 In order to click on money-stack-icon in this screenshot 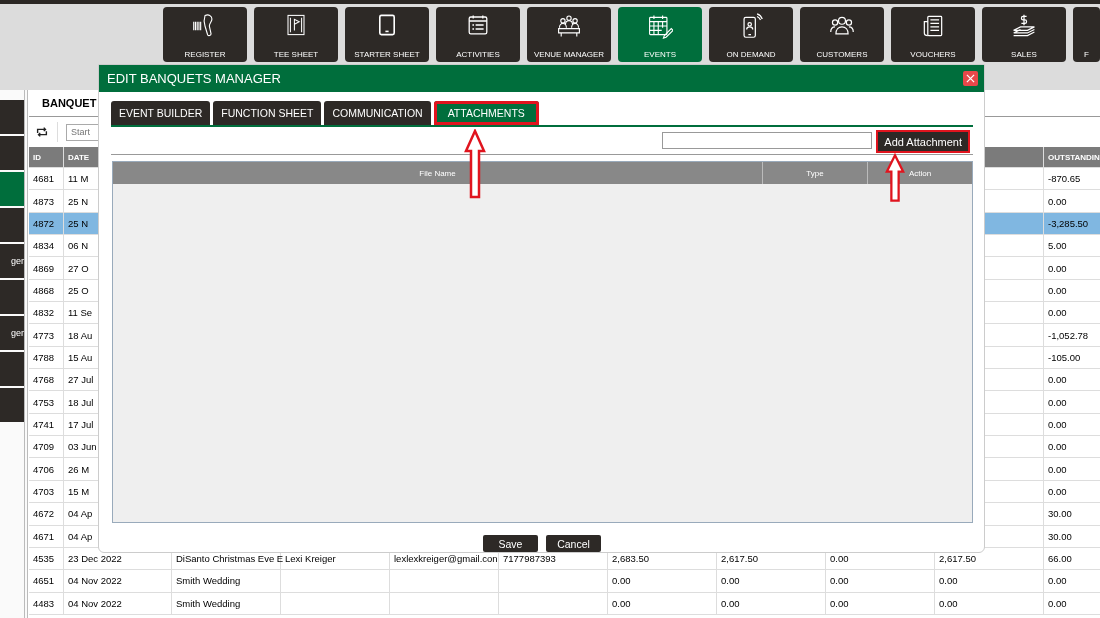, I will do `click(1024, 26)`.